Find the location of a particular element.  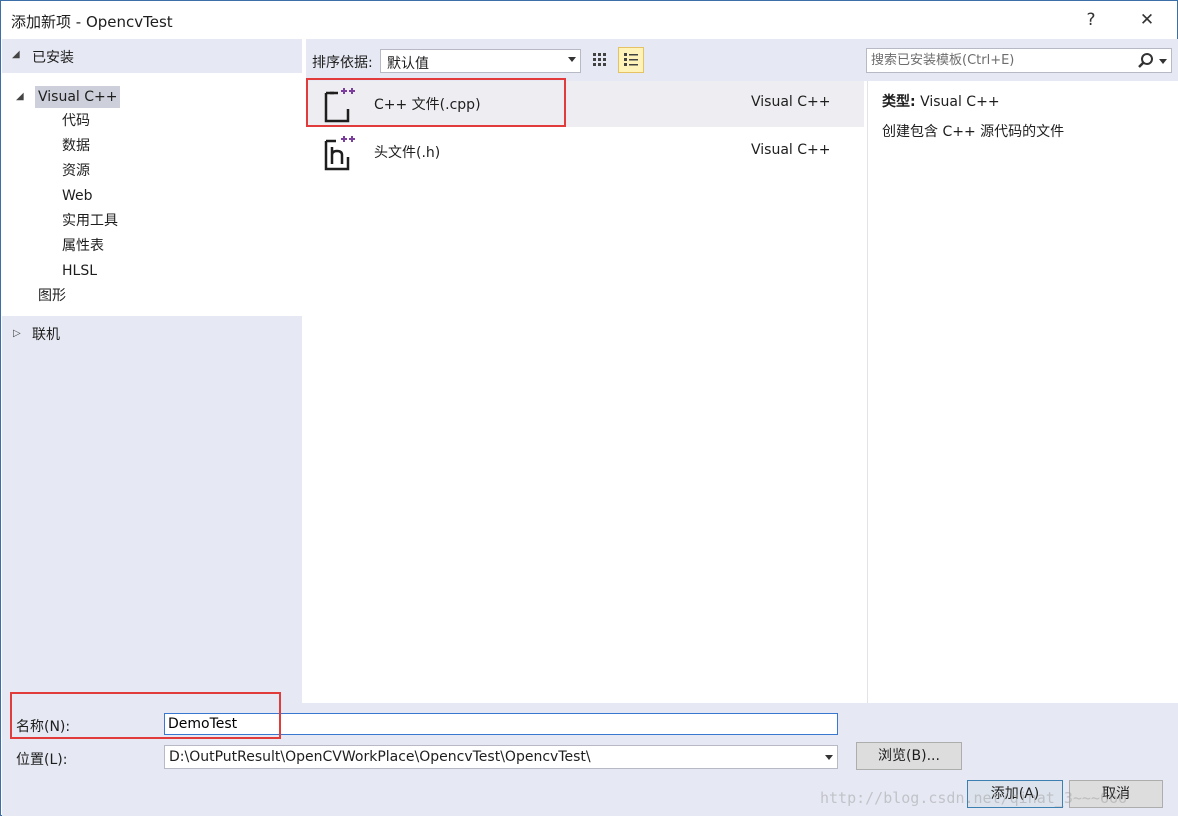

search-toolbar is located at coordinates (1022, 60).